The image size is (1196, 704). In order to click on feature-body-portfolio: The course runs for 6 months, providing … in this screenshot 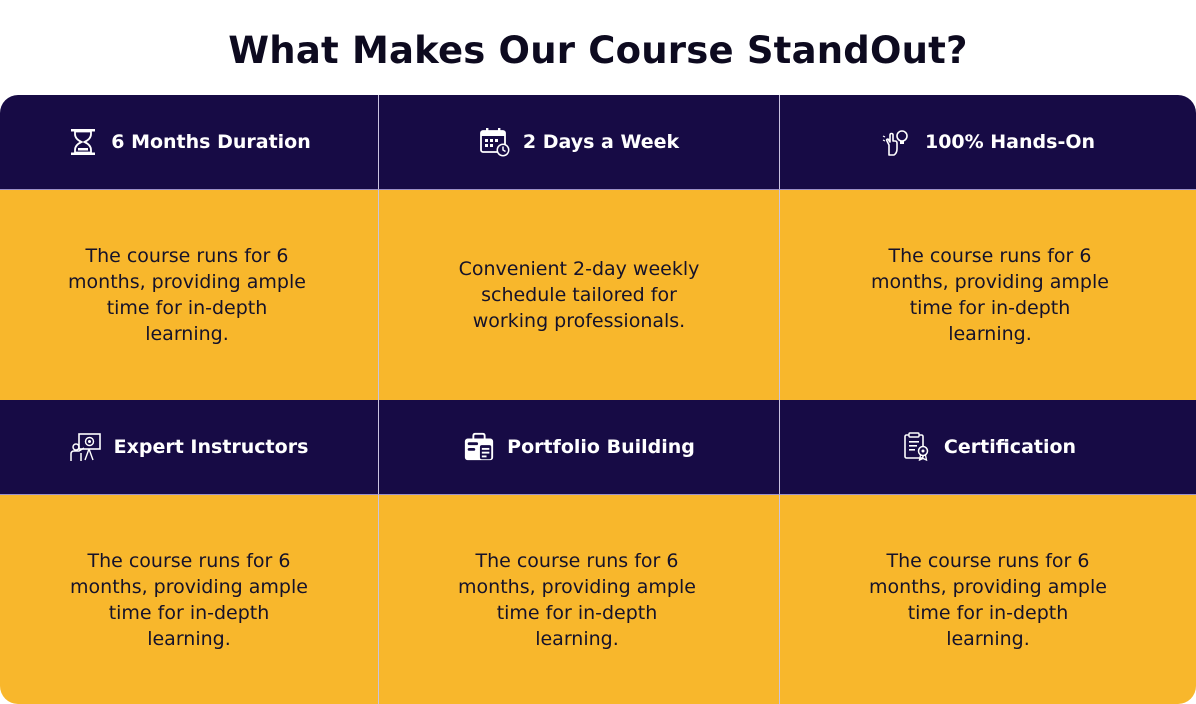, I will do `click(579, 599)`.